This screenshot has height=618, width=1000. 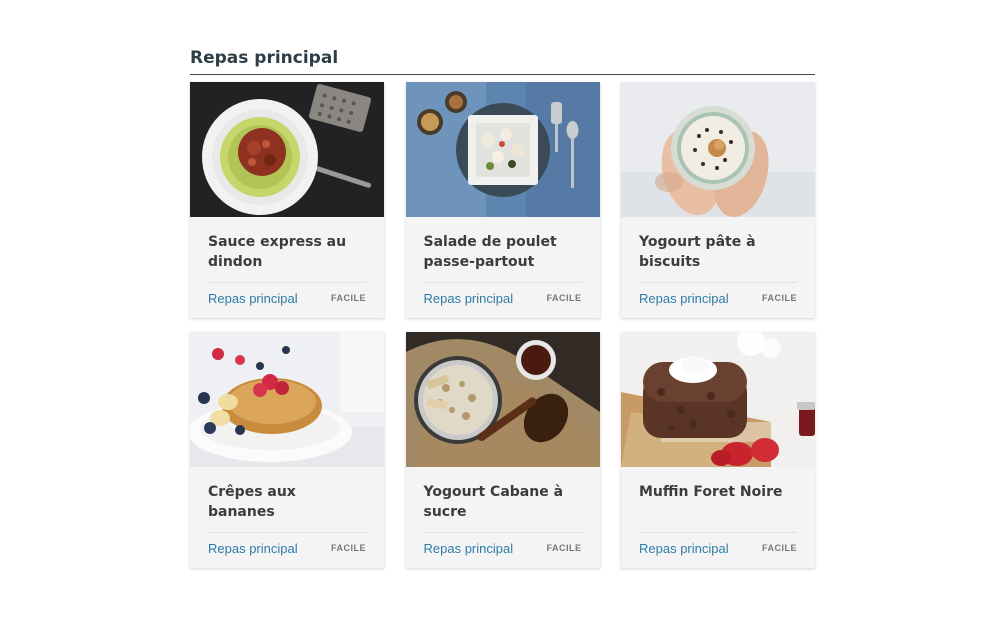 I want to click on card-title: Salade de poulet passe-partout, so click(x=503, y=256).